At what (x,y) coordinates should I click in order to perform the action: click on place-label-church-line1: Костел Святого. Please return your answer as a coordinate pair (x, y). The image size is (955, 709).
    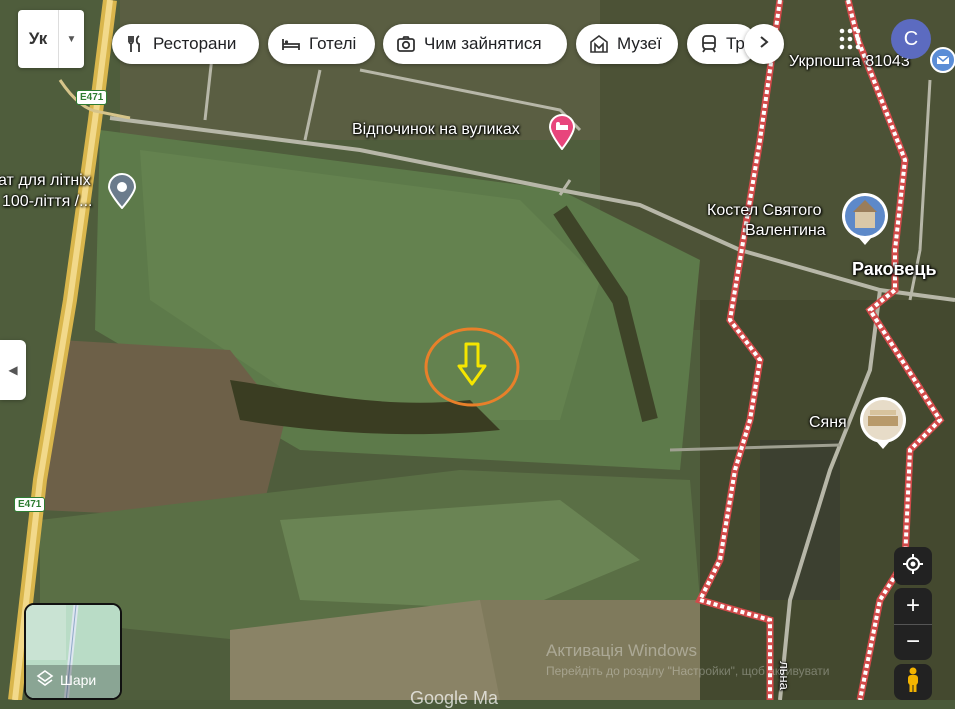
    Looking at the image, I should click on (764, 211).